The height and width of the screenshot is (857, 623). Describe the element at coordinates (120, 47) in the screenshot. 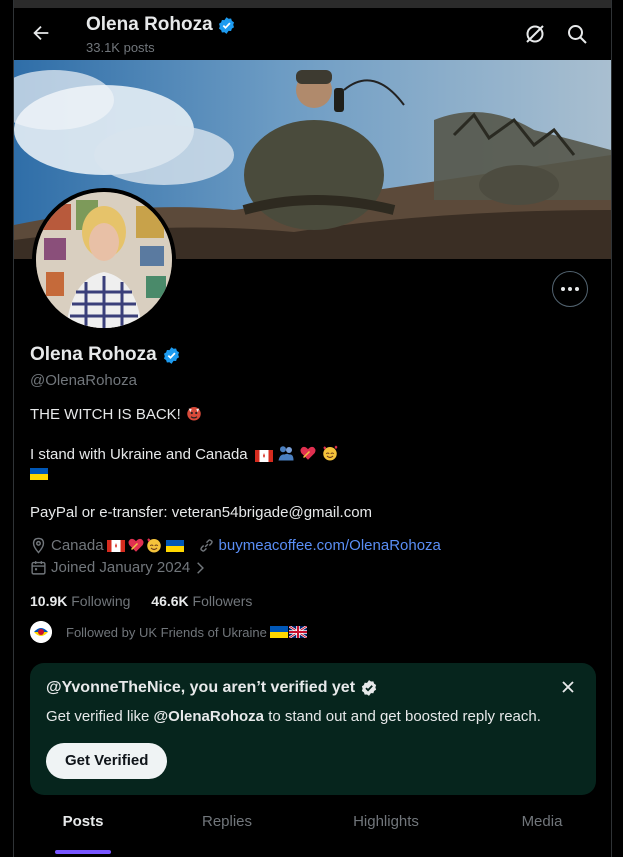

I see `header-post-count: 33.1K posts` at that location.